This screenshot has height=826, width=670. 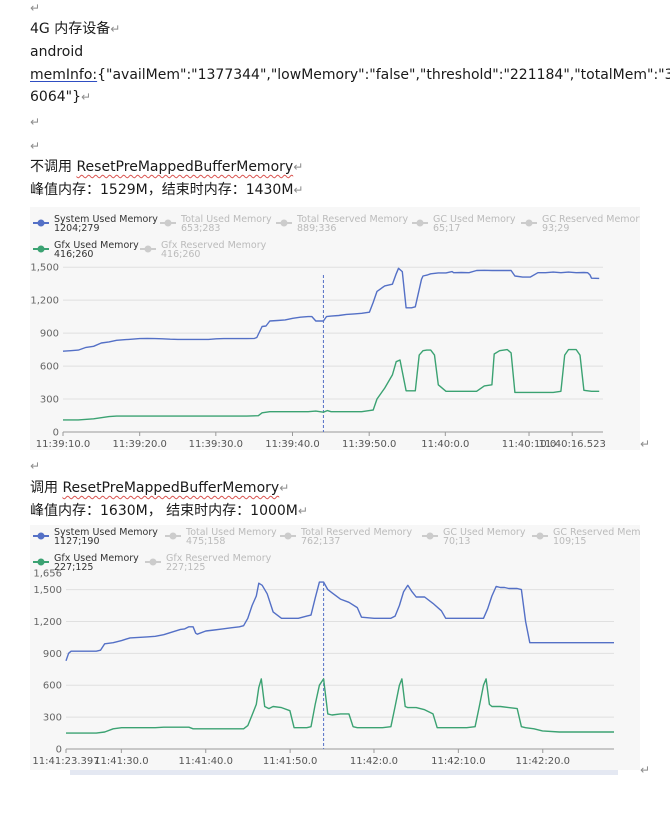 I want to click on legend-value: 889;336, so click(x=316, y=228).